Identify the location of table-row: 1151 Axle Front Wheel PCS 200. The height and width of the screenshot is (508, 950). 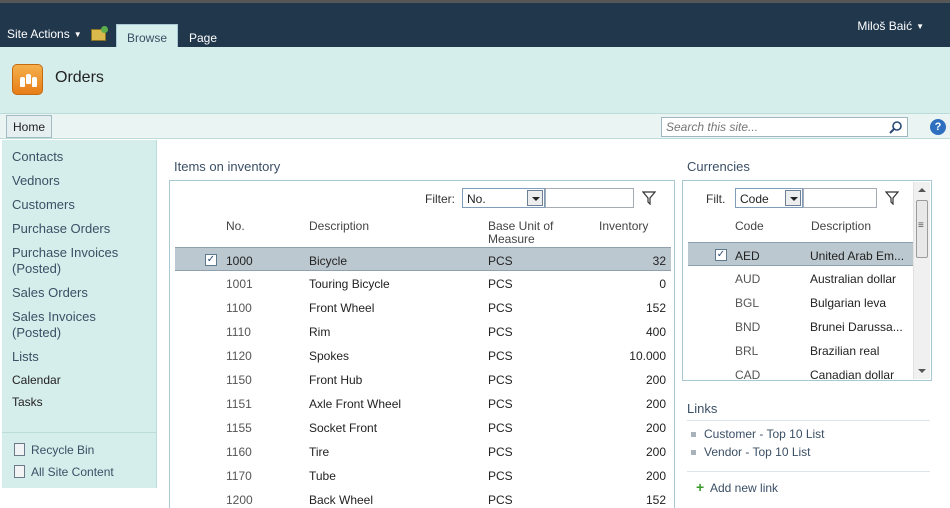
(423, 403).